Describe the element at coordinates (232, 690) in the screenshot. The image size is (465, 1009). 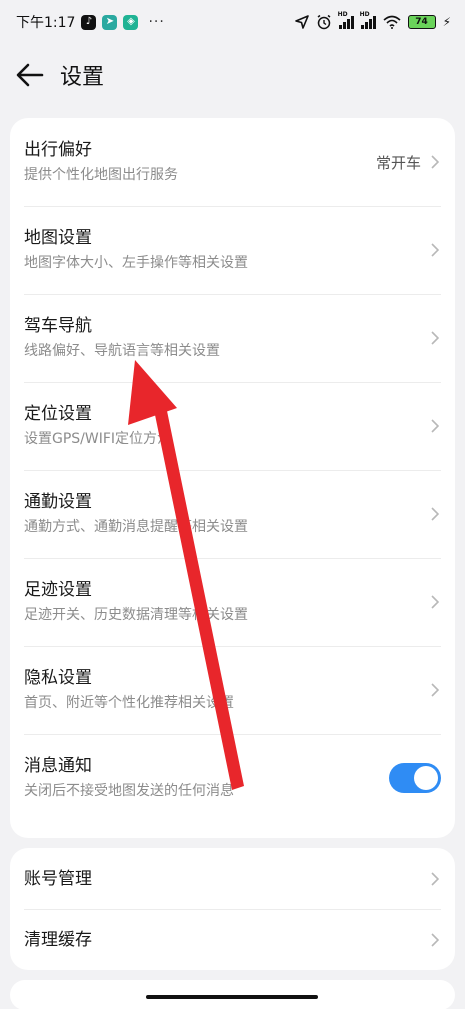
I see `setting-row-privacy-settings: 隐私设置 首页、附近等个性化推荐相关设置` at that location.